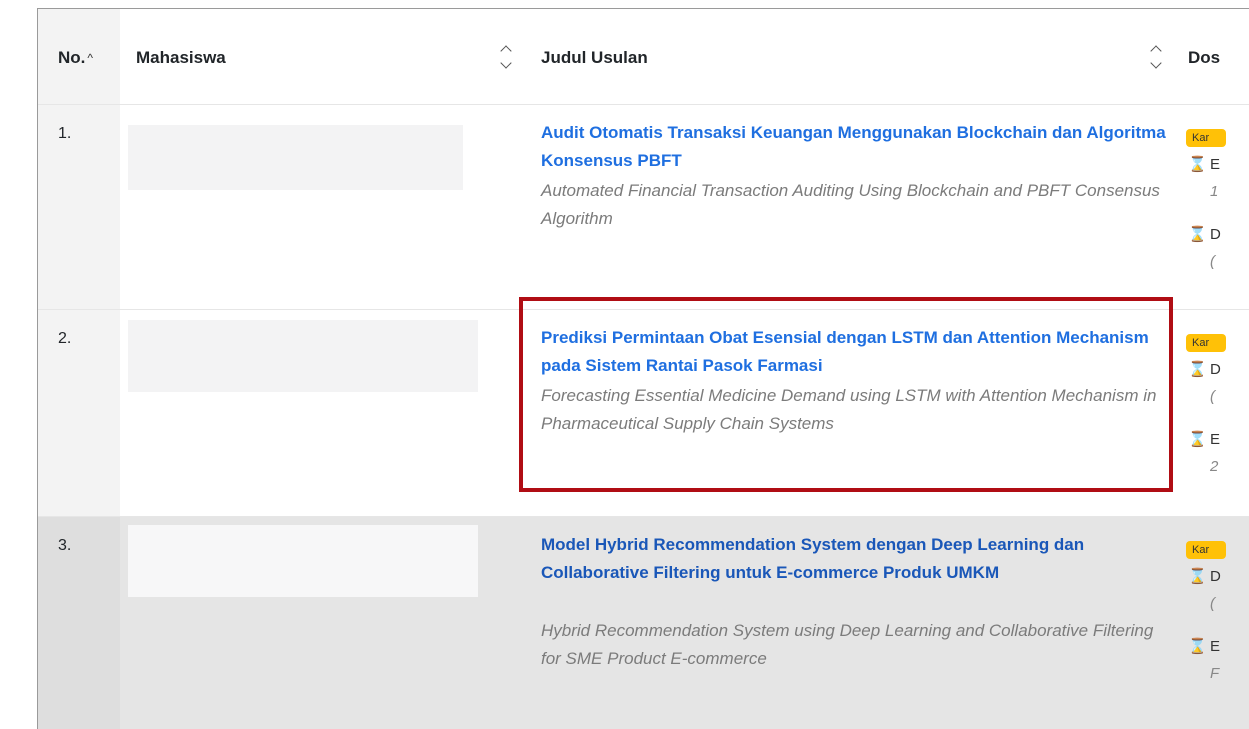 This screenshot has width=1249, height=729. I want to click on sort-mahasiswa-icon, so click(506, 57).